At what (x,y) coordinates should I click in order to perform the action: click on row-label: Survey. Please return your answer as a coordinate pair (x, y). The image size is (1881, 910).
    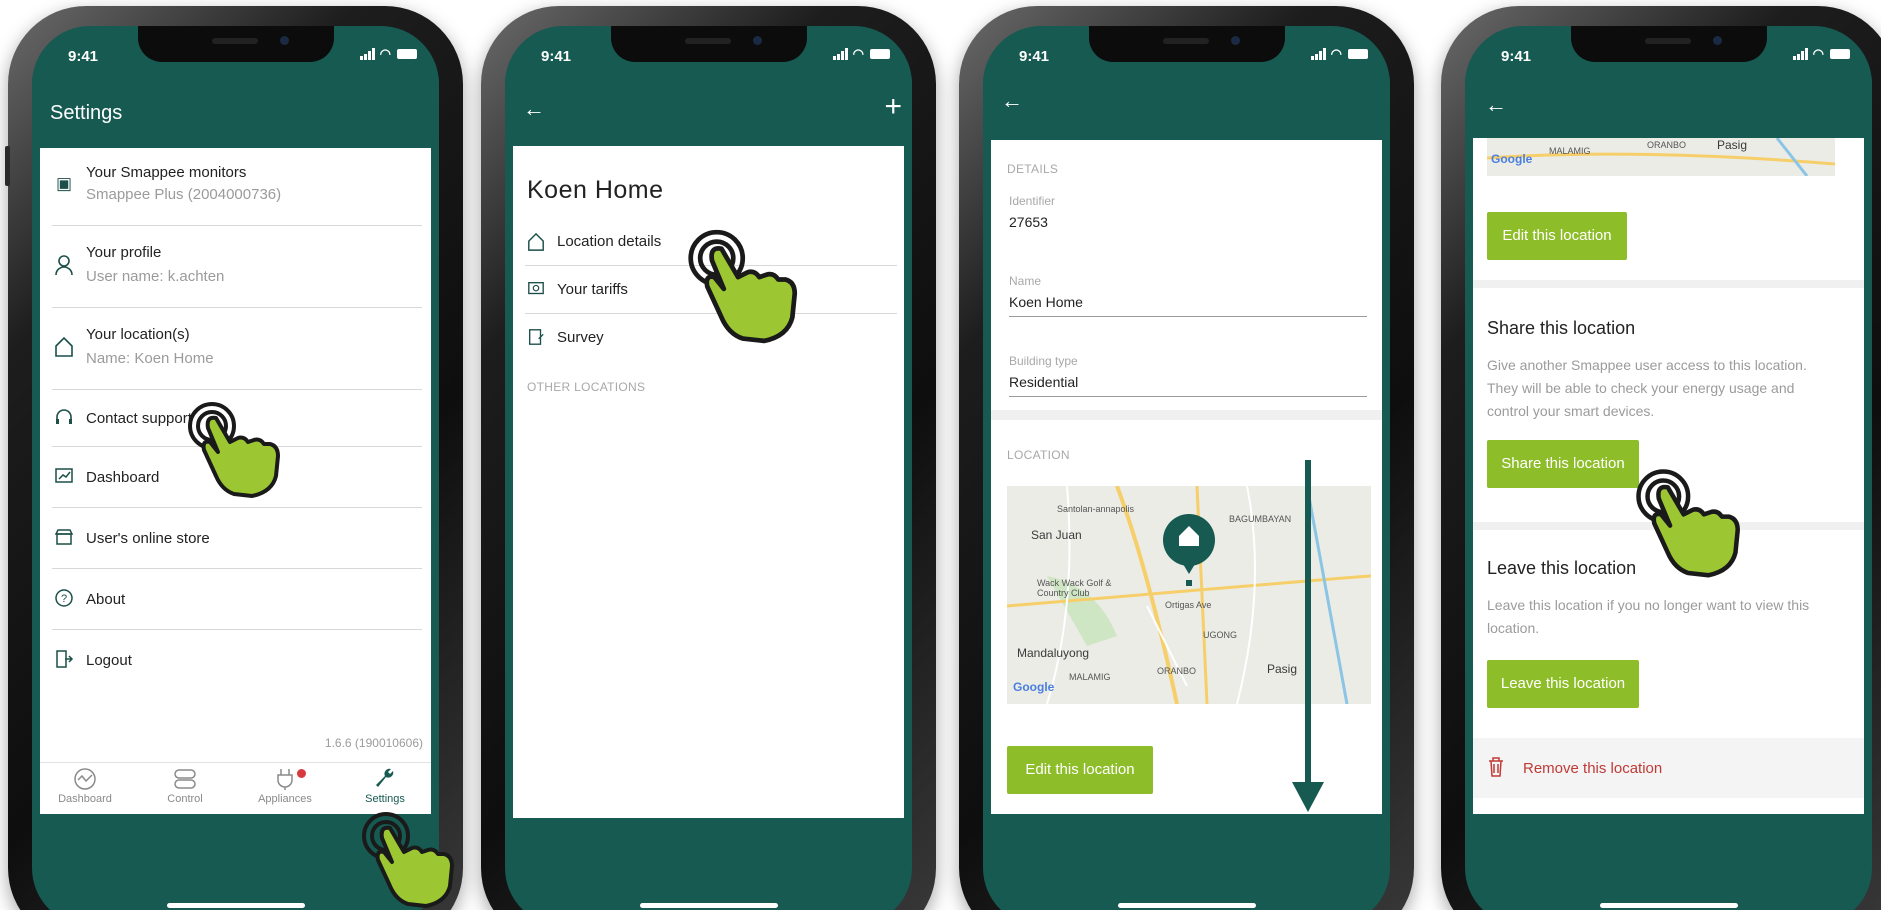
    Looking at the image, I should click on (580, 337).